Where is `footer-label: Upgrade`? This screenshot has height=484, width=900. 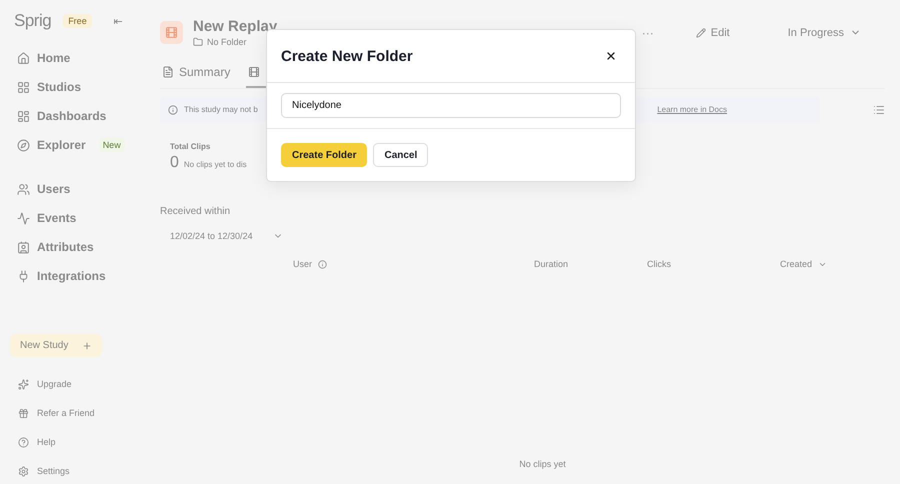
footer-label: Upgrade is located at coordinates (54, 384).